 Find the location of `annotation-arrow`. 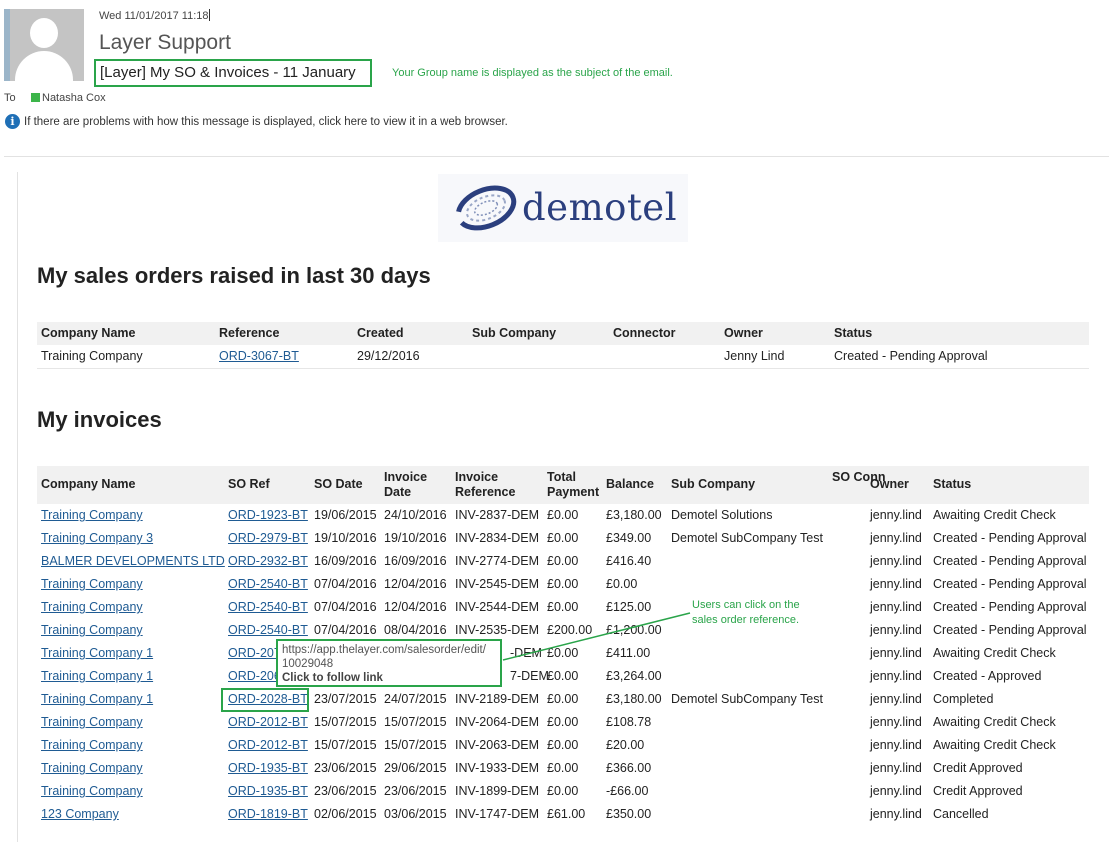

annotation-arrow is located at coordinates (596, 636).